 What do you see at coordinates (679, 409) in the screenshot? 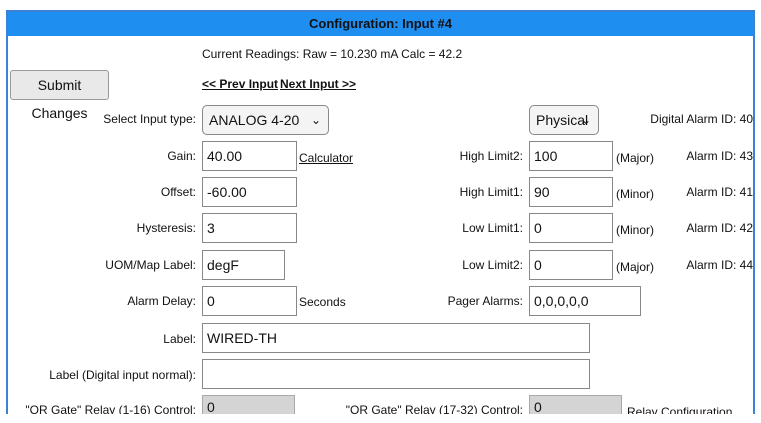
I see `relay-configuration-link: Relay Configuration` at bounding box center [679, 409].